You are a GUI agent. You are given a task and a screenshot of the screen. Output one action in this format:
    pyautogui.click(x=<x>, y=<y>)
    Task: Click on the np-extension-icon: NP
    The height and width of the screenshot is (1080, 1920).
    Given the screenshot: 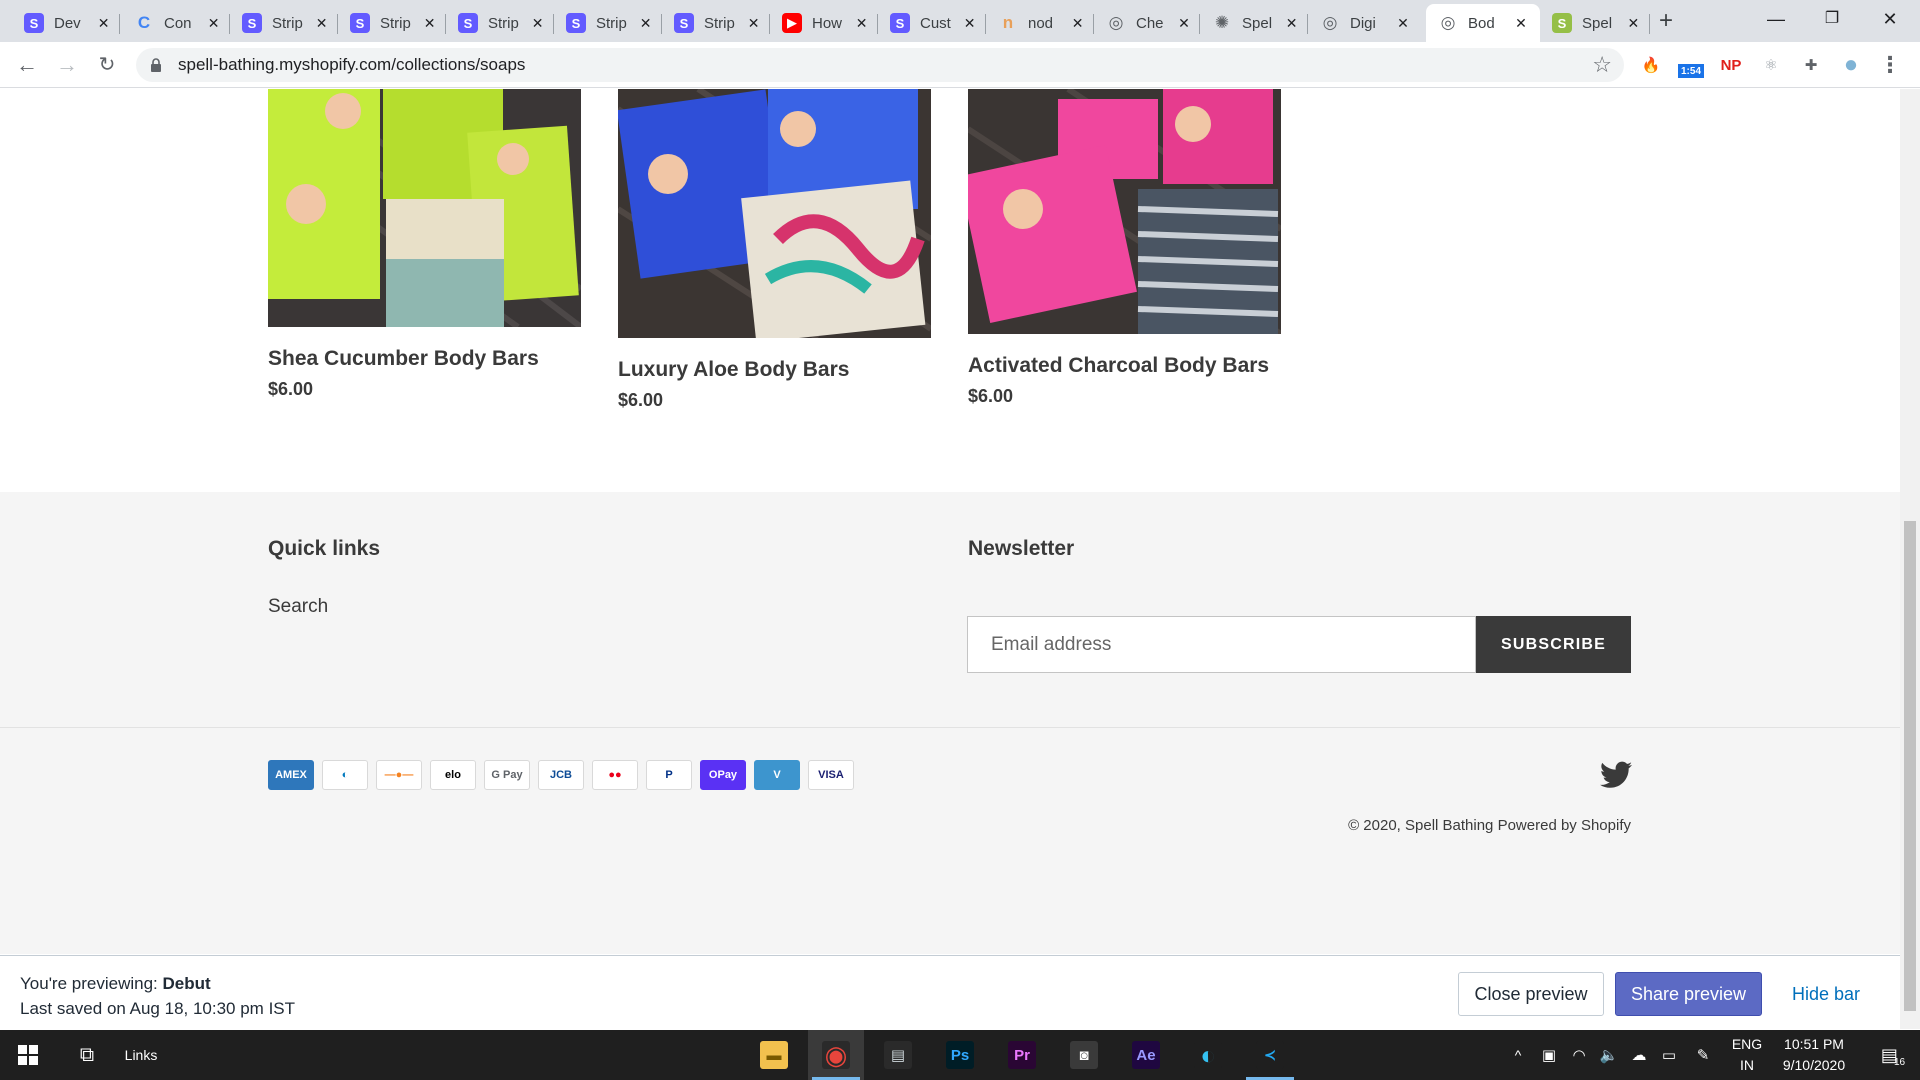 What is the action you would take?
    pyautogui.click(x=1731, y=65)
    